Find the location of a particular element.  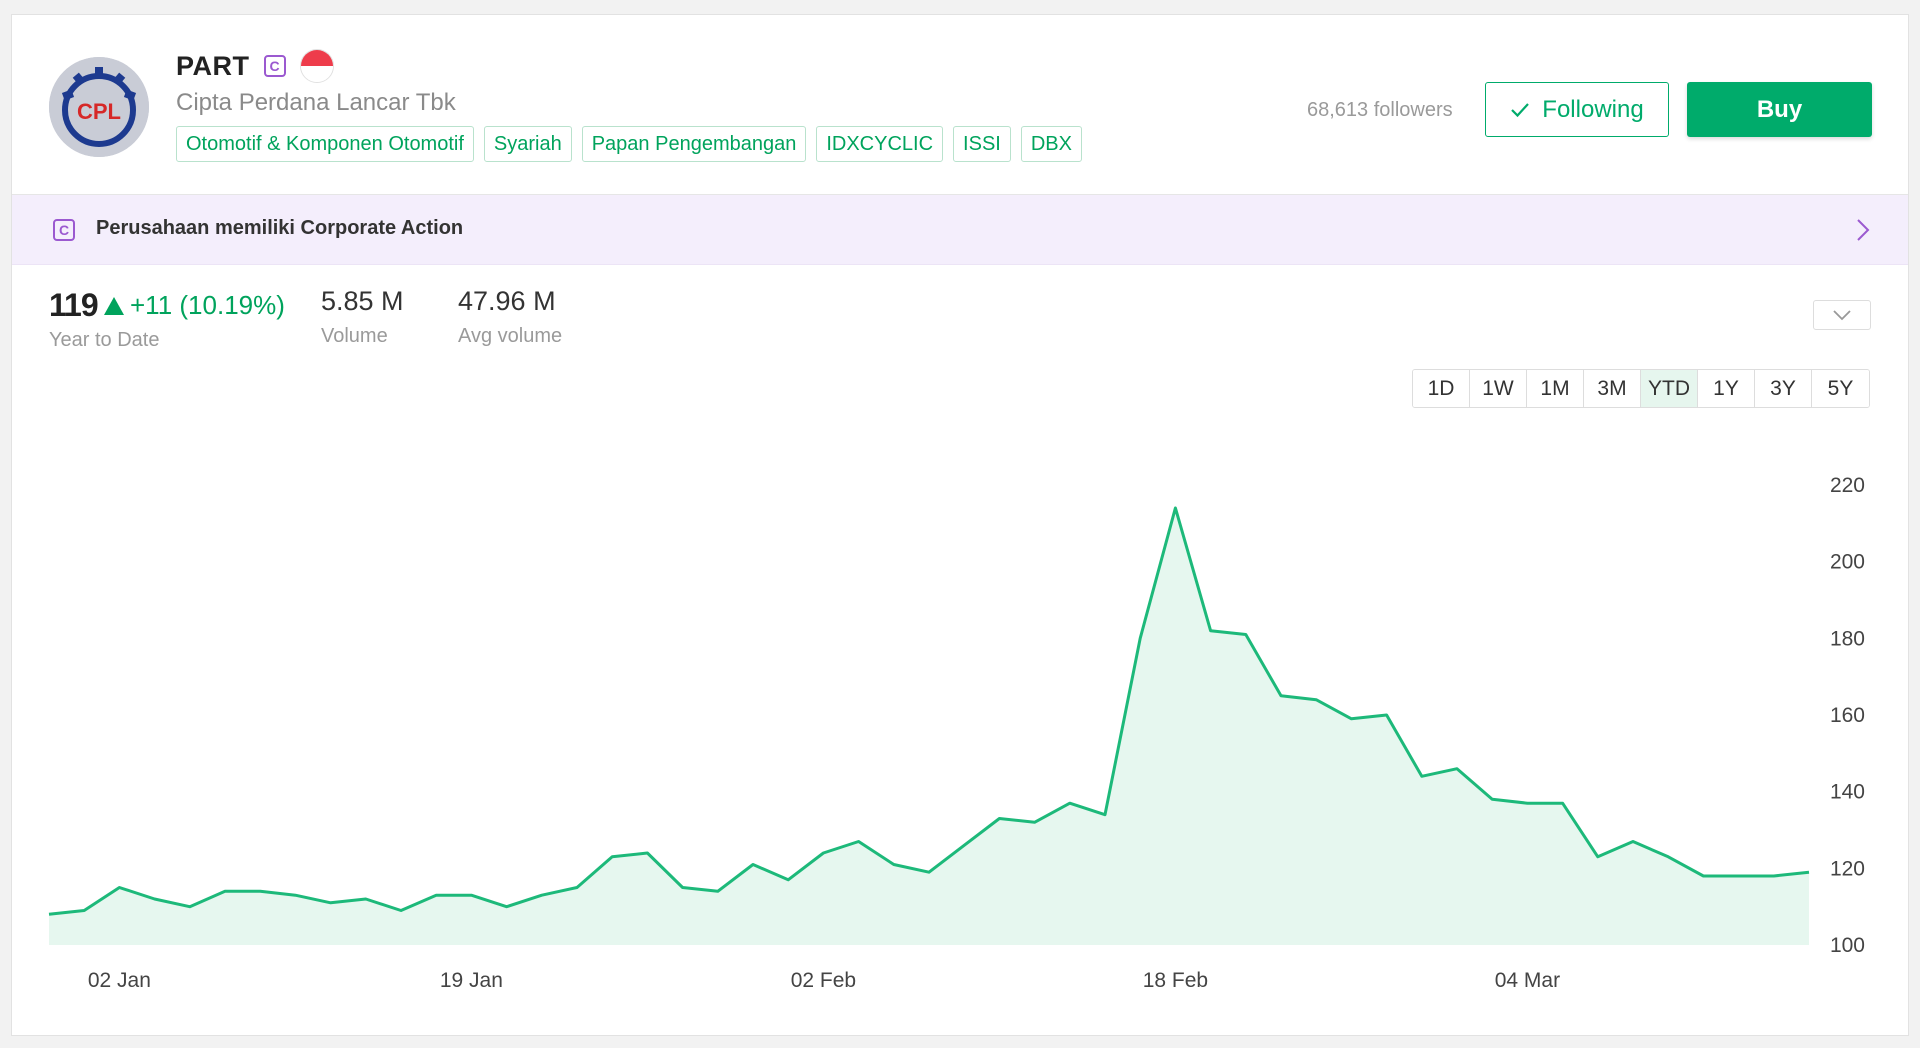

y-tick-label: 140 is located at coordinates (1847, 792).